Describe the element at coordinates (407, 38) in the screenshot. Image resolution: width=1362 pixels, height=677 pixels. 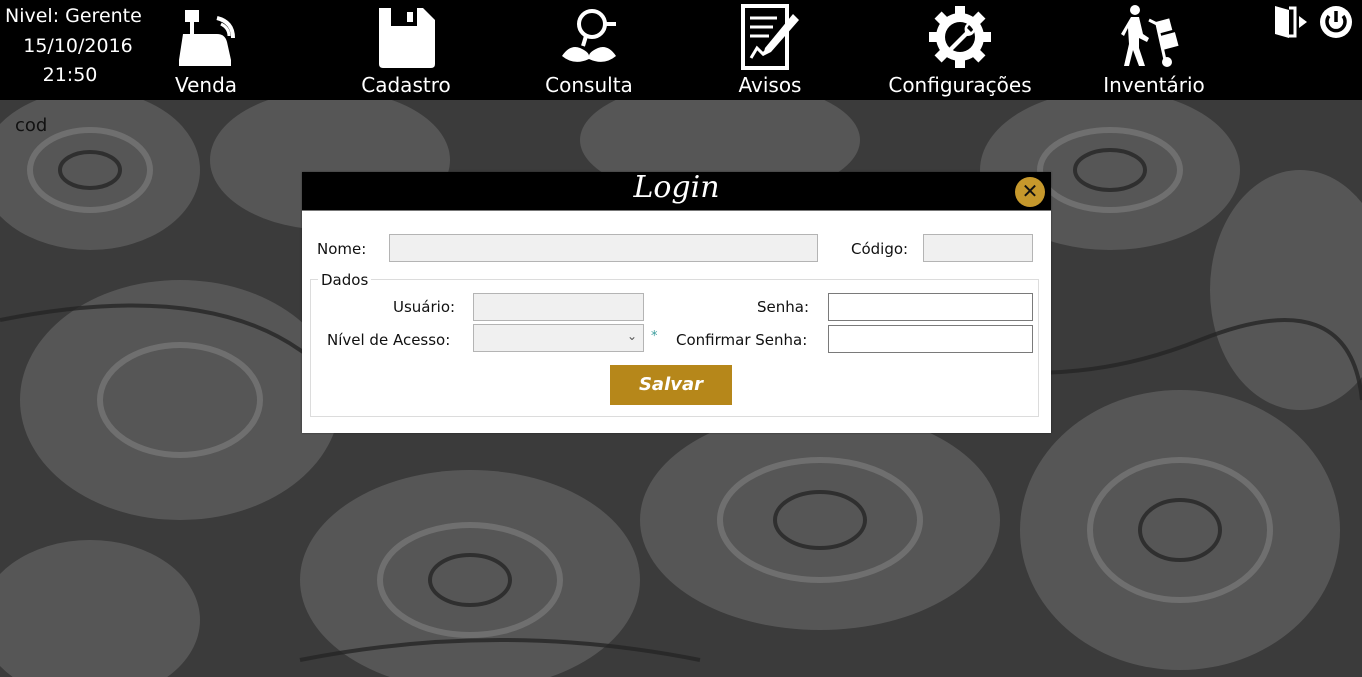
I see `save-icon` at that location.